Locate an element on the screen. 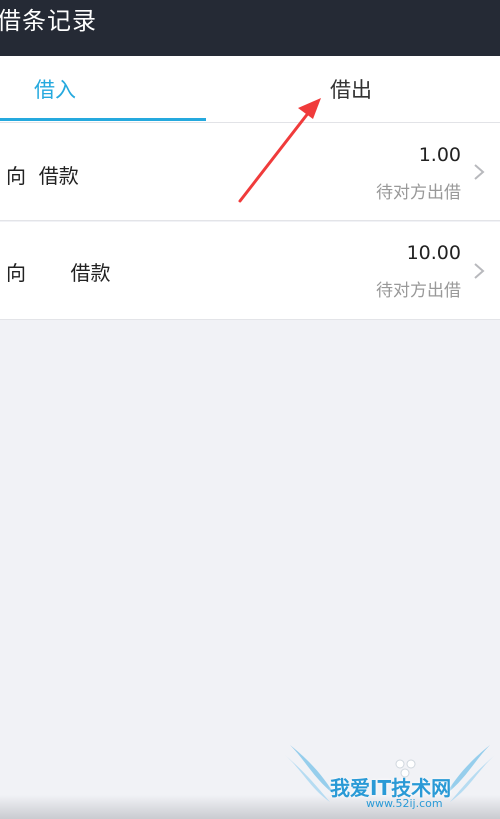 This screenshot has width=500, height=819. tab-lend-out-label: 借出 is located at coordinates (351, 90).